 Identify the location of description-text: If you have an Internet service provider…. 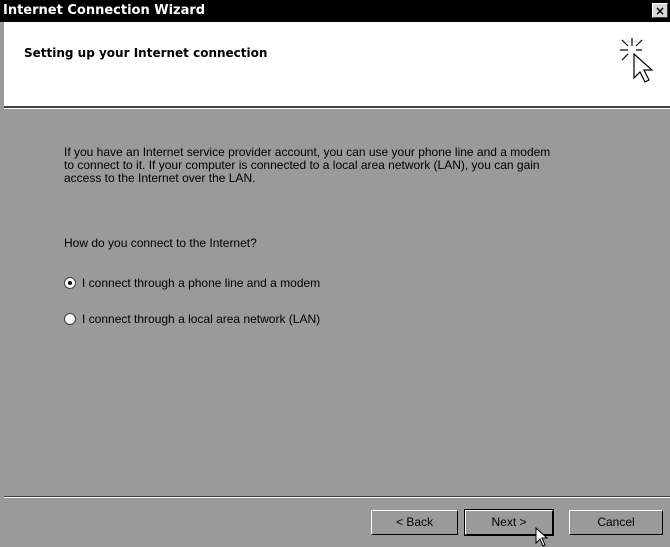
(339, 165).